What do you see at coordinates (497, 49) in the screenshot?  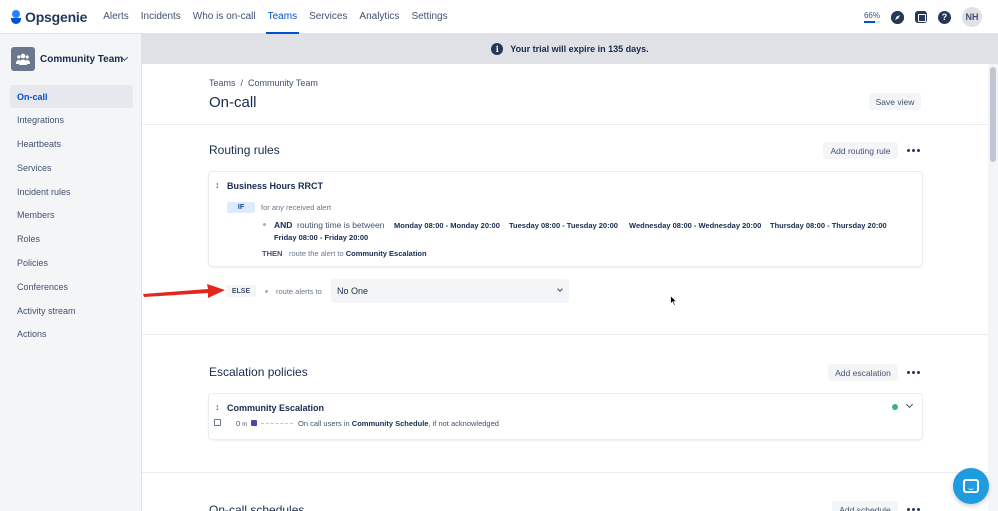 I see `info-icon: i` at bounding box center [497, 49].